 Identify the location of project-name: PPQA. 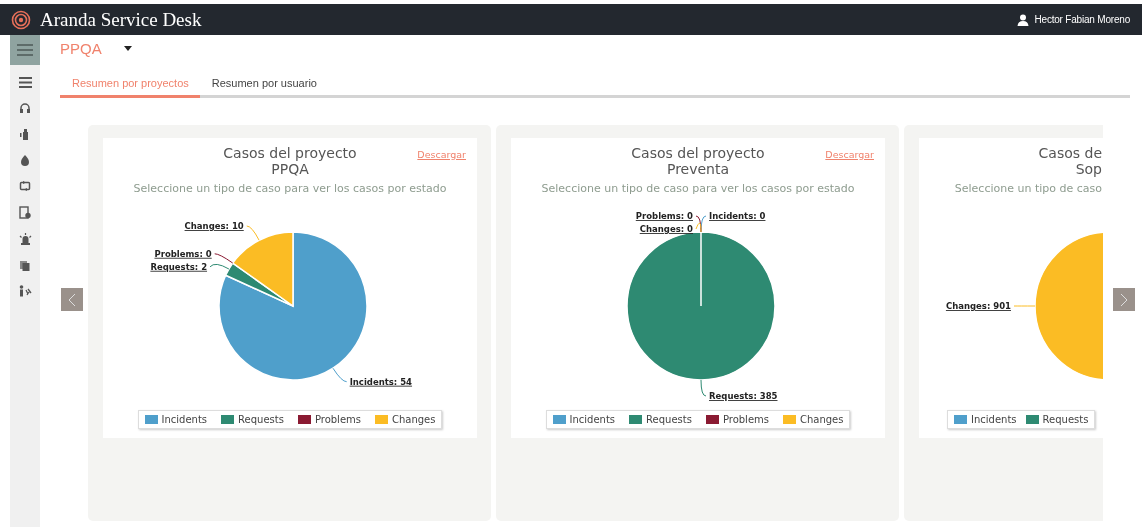
(290, 169).